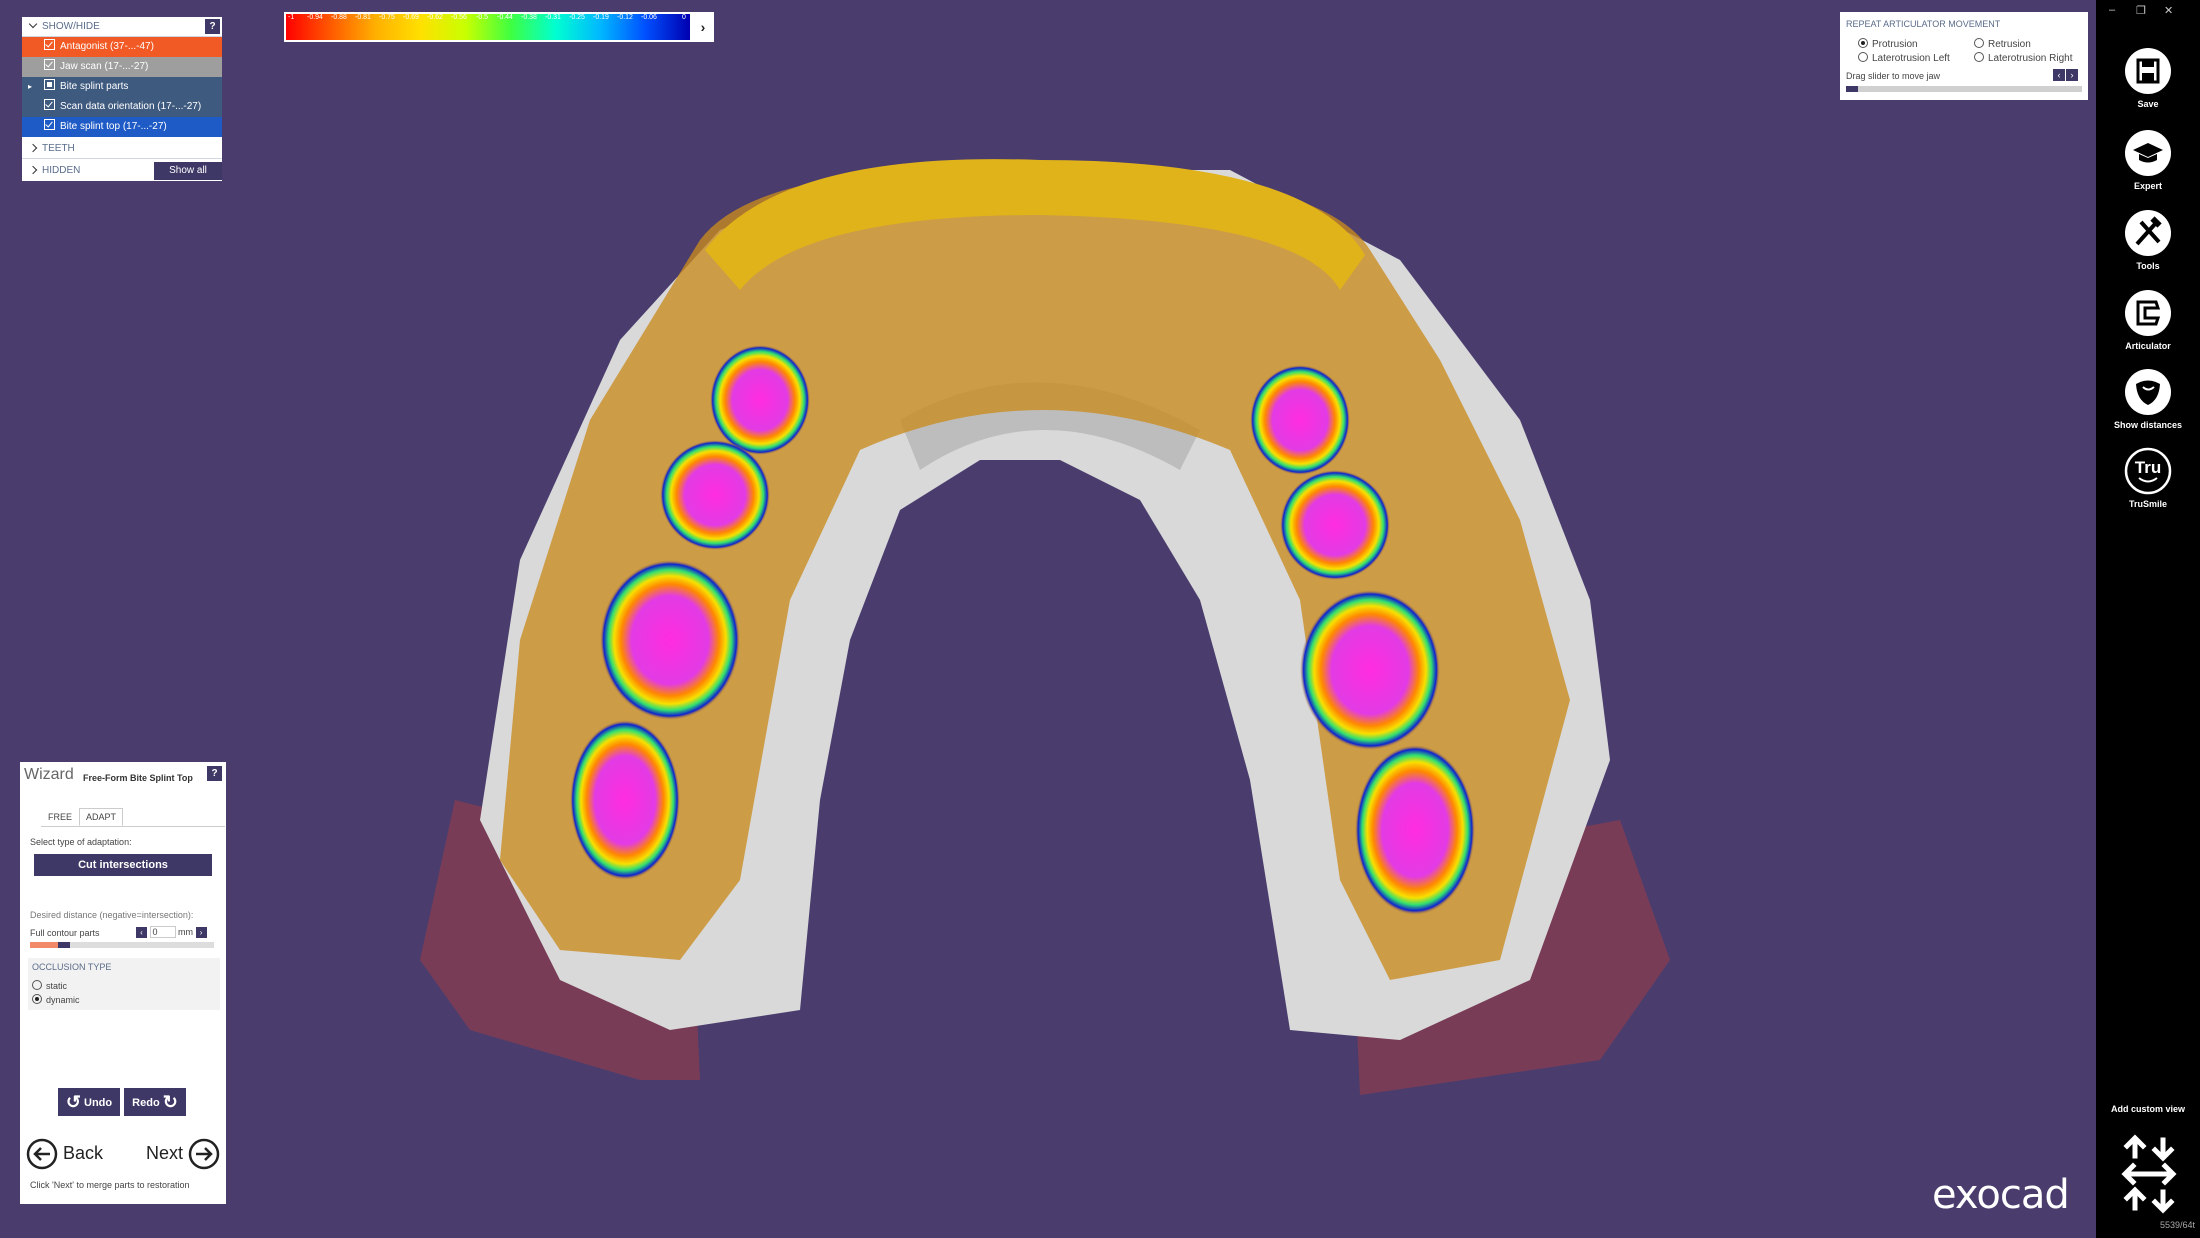  I want to click on show-hide-title: SHOW/HIDE, so click(71, 26).